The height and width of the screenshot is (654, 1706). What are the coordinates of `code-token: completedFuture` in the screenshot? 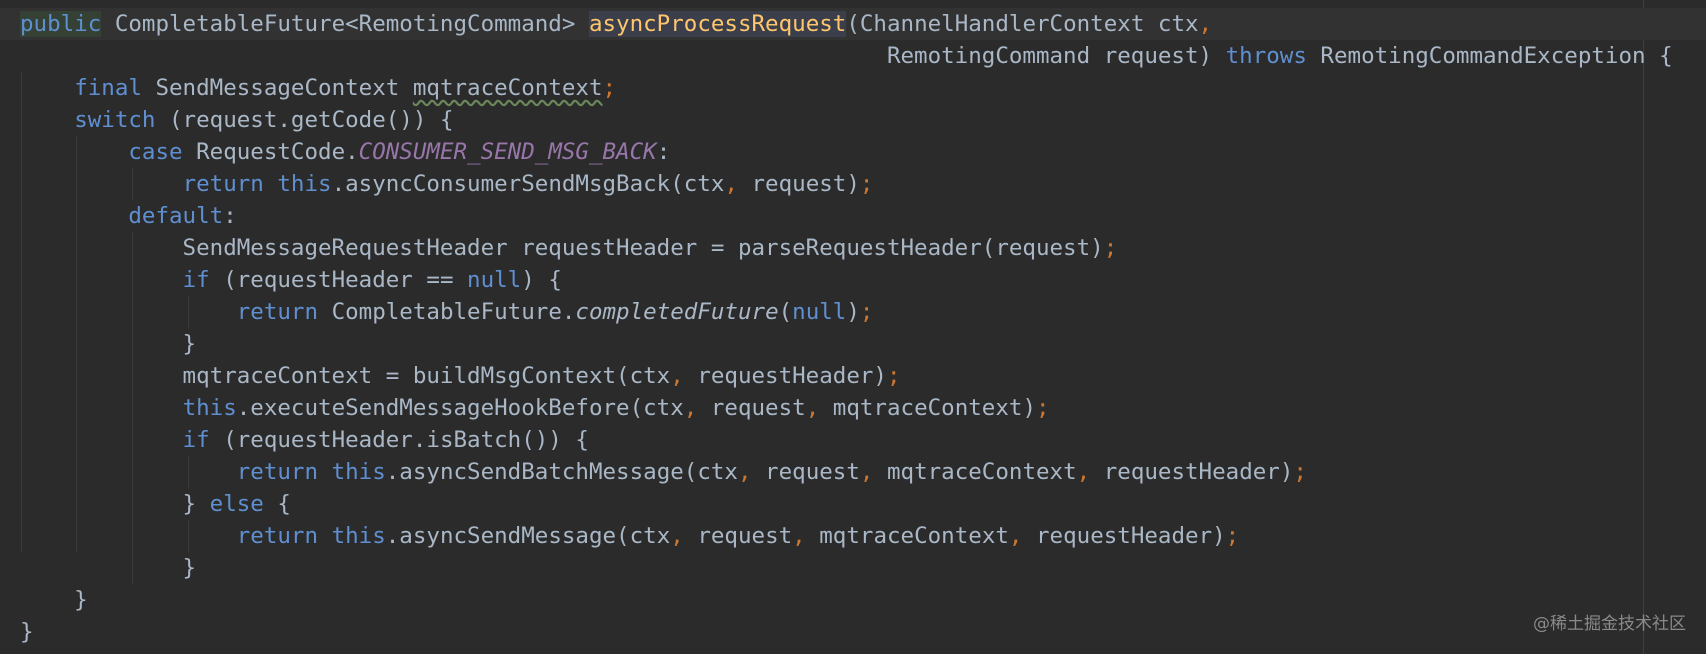 It's located at (677, 312).